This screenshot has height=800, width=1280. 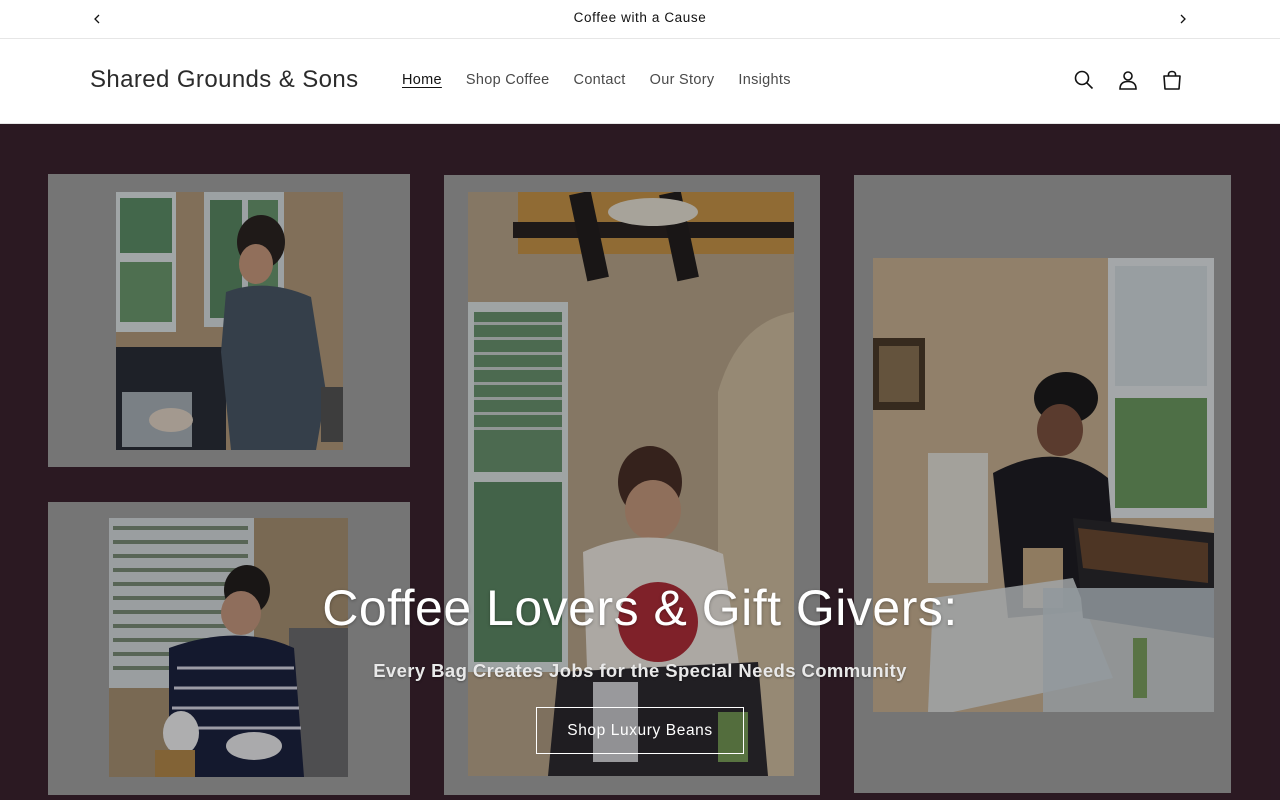 What do you see at coordinates (600, 80) in the screenshot?
I see `nav-item-contact: Contact` at bounding box center [600, 80].